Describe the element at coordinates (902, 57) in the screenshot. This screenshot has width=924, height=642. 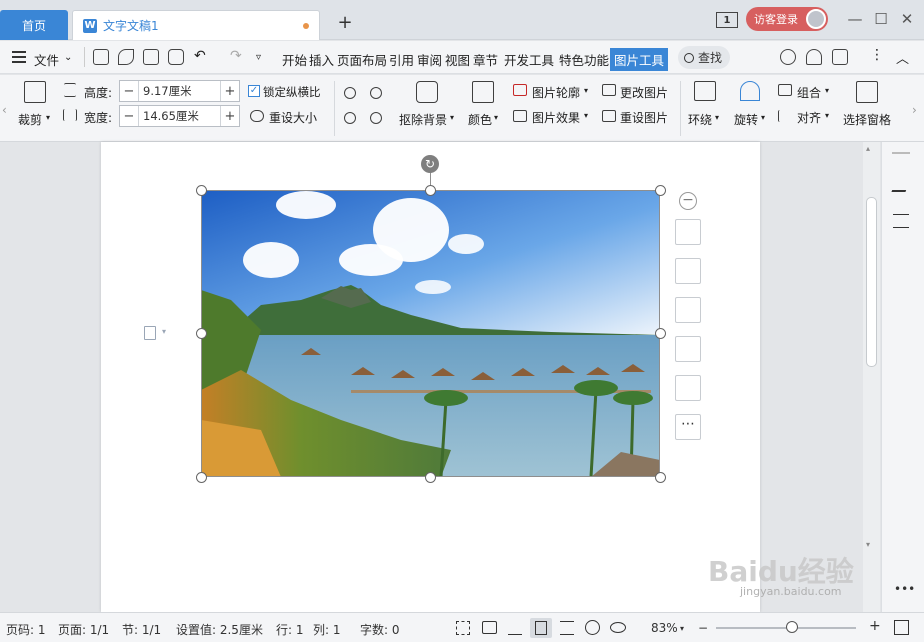
I see `collapse-ribbon-icon: ︿` at that location.